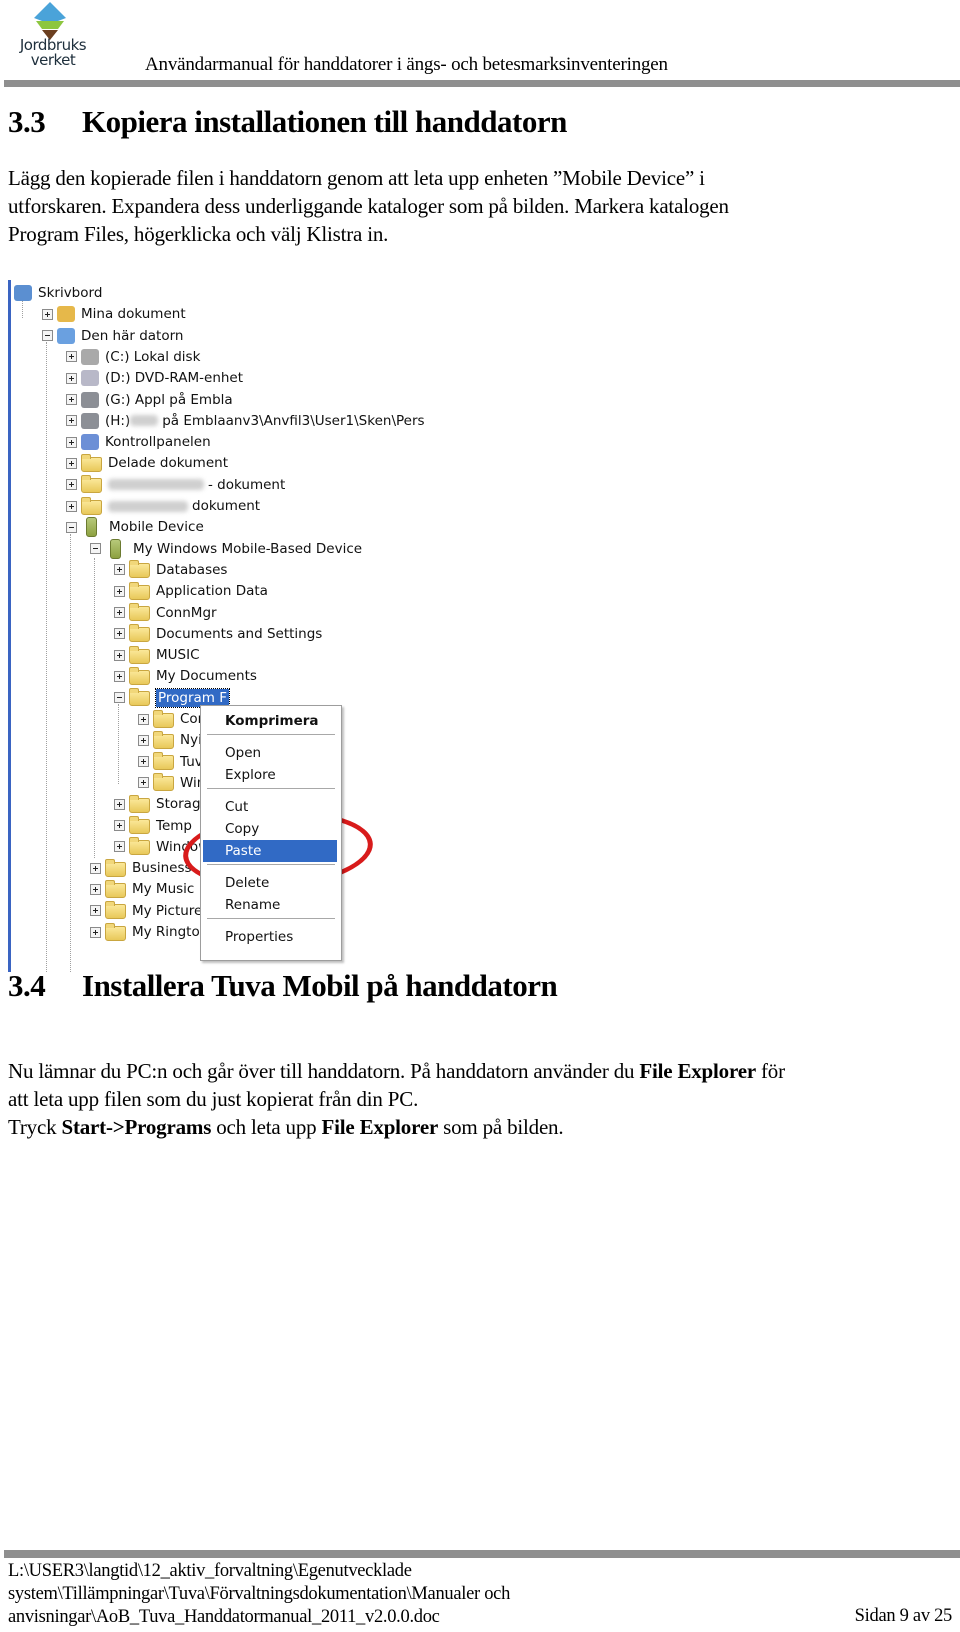  I want to click on tree-node: Delade dokument, so click(147, 463).